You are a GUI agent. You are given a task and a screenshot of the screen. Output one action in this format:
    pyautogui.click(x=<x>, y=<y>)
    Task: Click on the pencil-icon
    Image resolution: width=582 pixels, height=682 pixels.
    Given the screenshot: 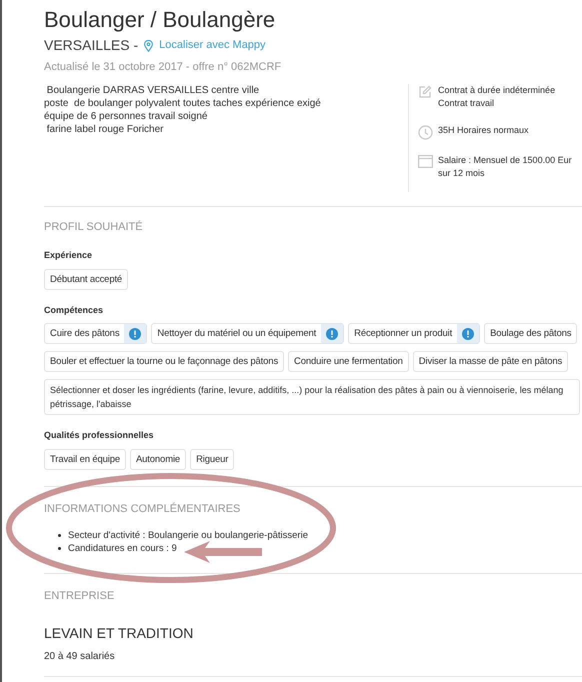 What is the action you would take?
    pyautogui.click(x=425, y=91)
    